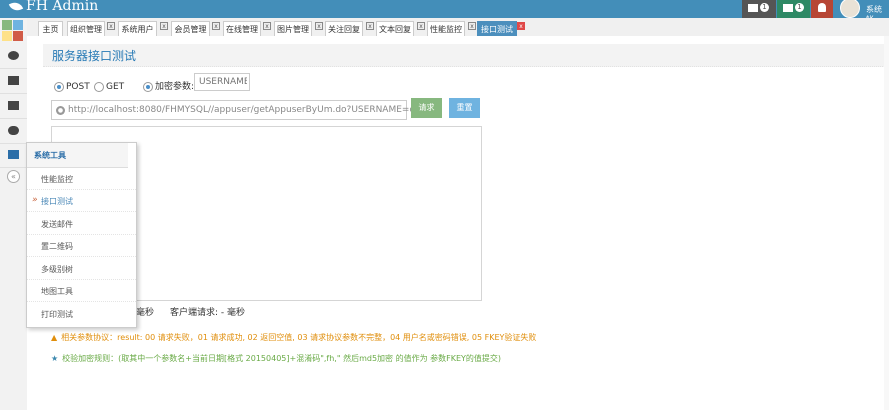 The width and height of the screenshot is (889, 410). Describe the element at coordinates (446, 28) in the screenshot. I see `tab-perf-monitor: 性能监控` at that location.